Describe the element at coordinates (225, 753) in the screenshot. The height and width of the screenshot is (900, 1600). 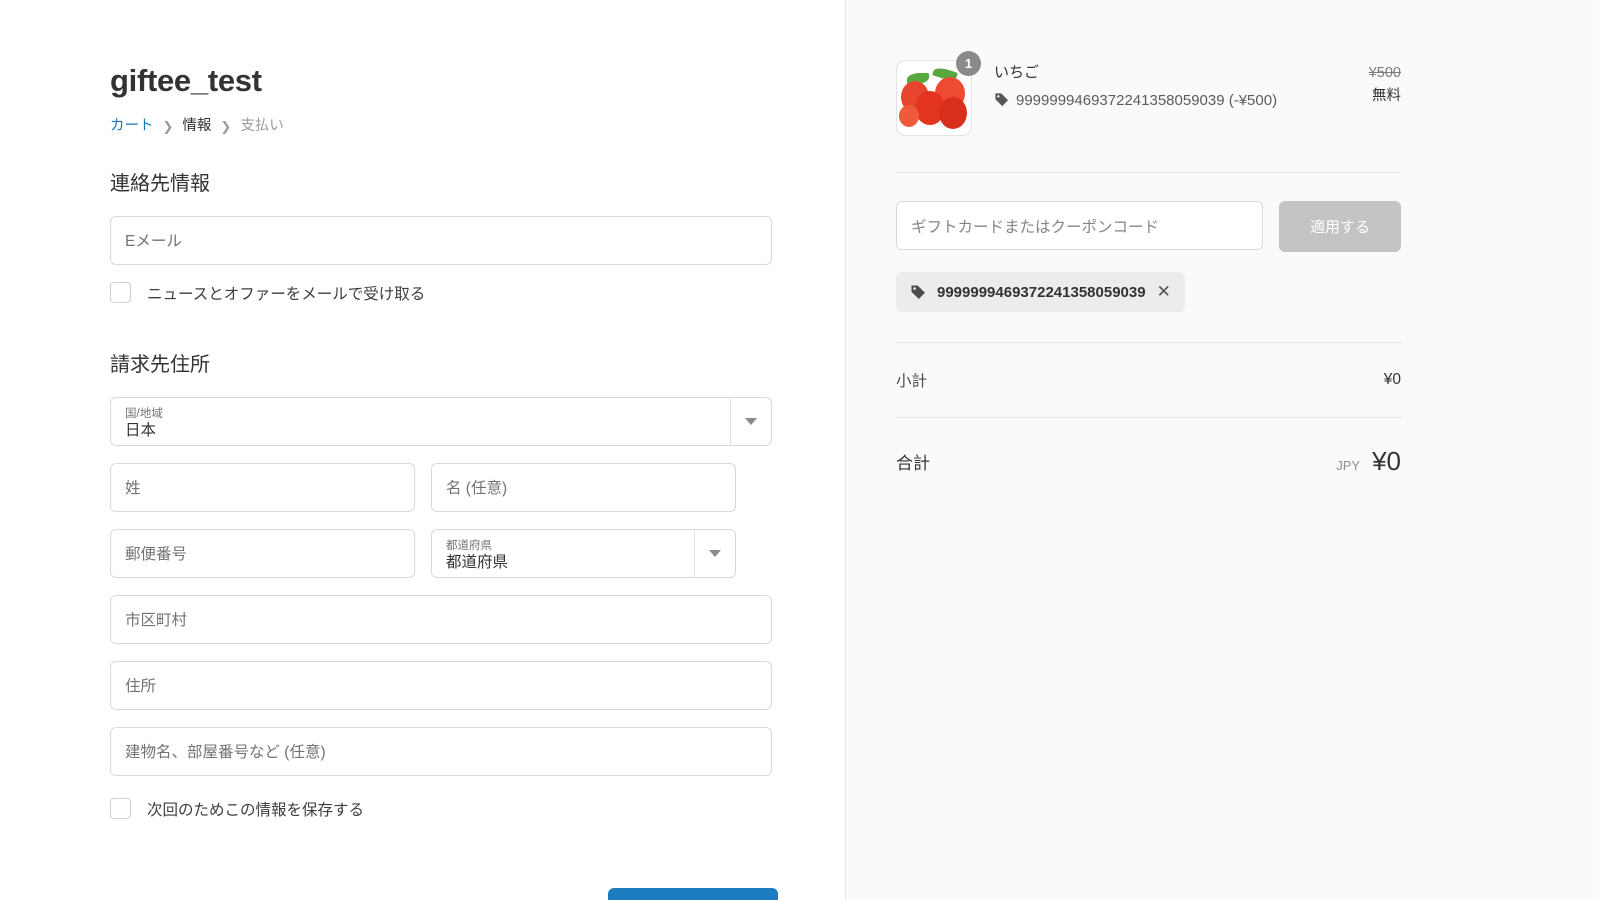
I see `apartment-placeholder: 建物名、部屋番号など (任意)` at that location.